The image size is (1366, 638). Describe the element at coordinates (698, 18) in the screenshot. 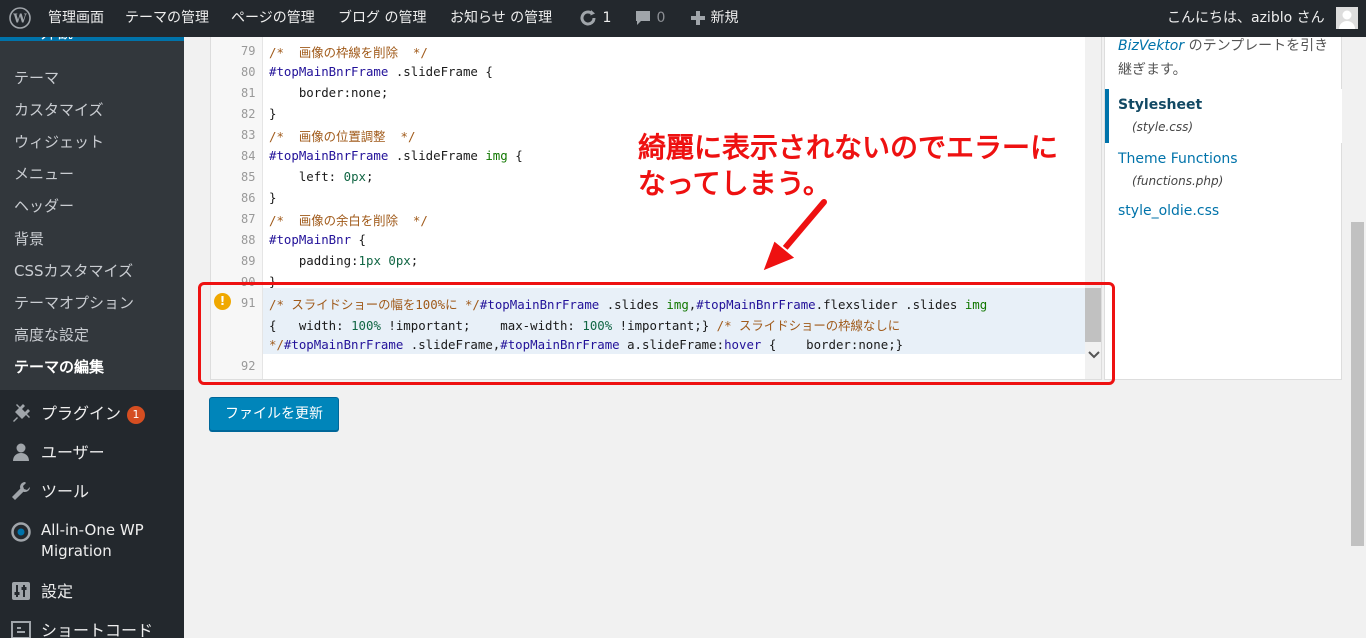

I see `plus-icon` at that location.